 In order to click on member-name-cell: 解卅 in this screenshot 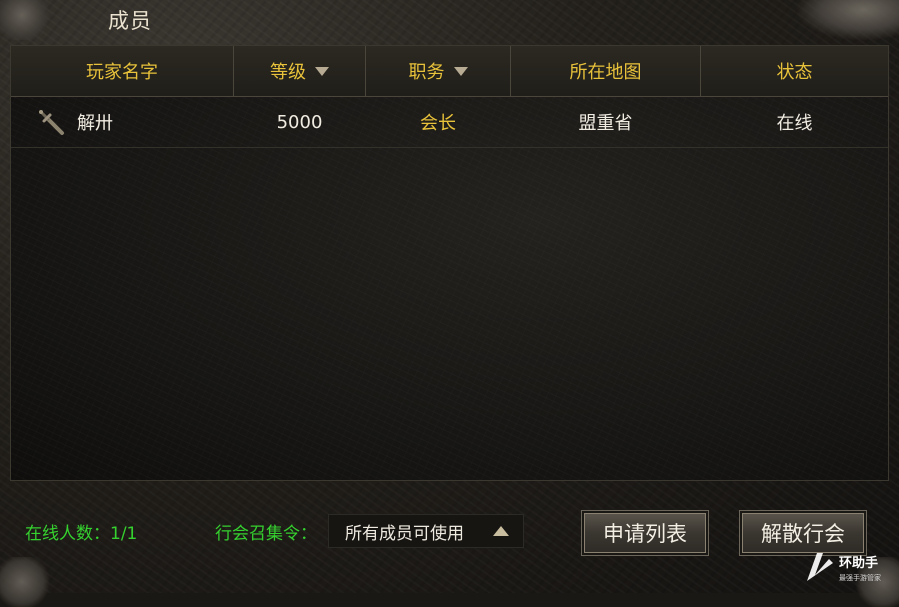, I will do `click(132, 122)`.